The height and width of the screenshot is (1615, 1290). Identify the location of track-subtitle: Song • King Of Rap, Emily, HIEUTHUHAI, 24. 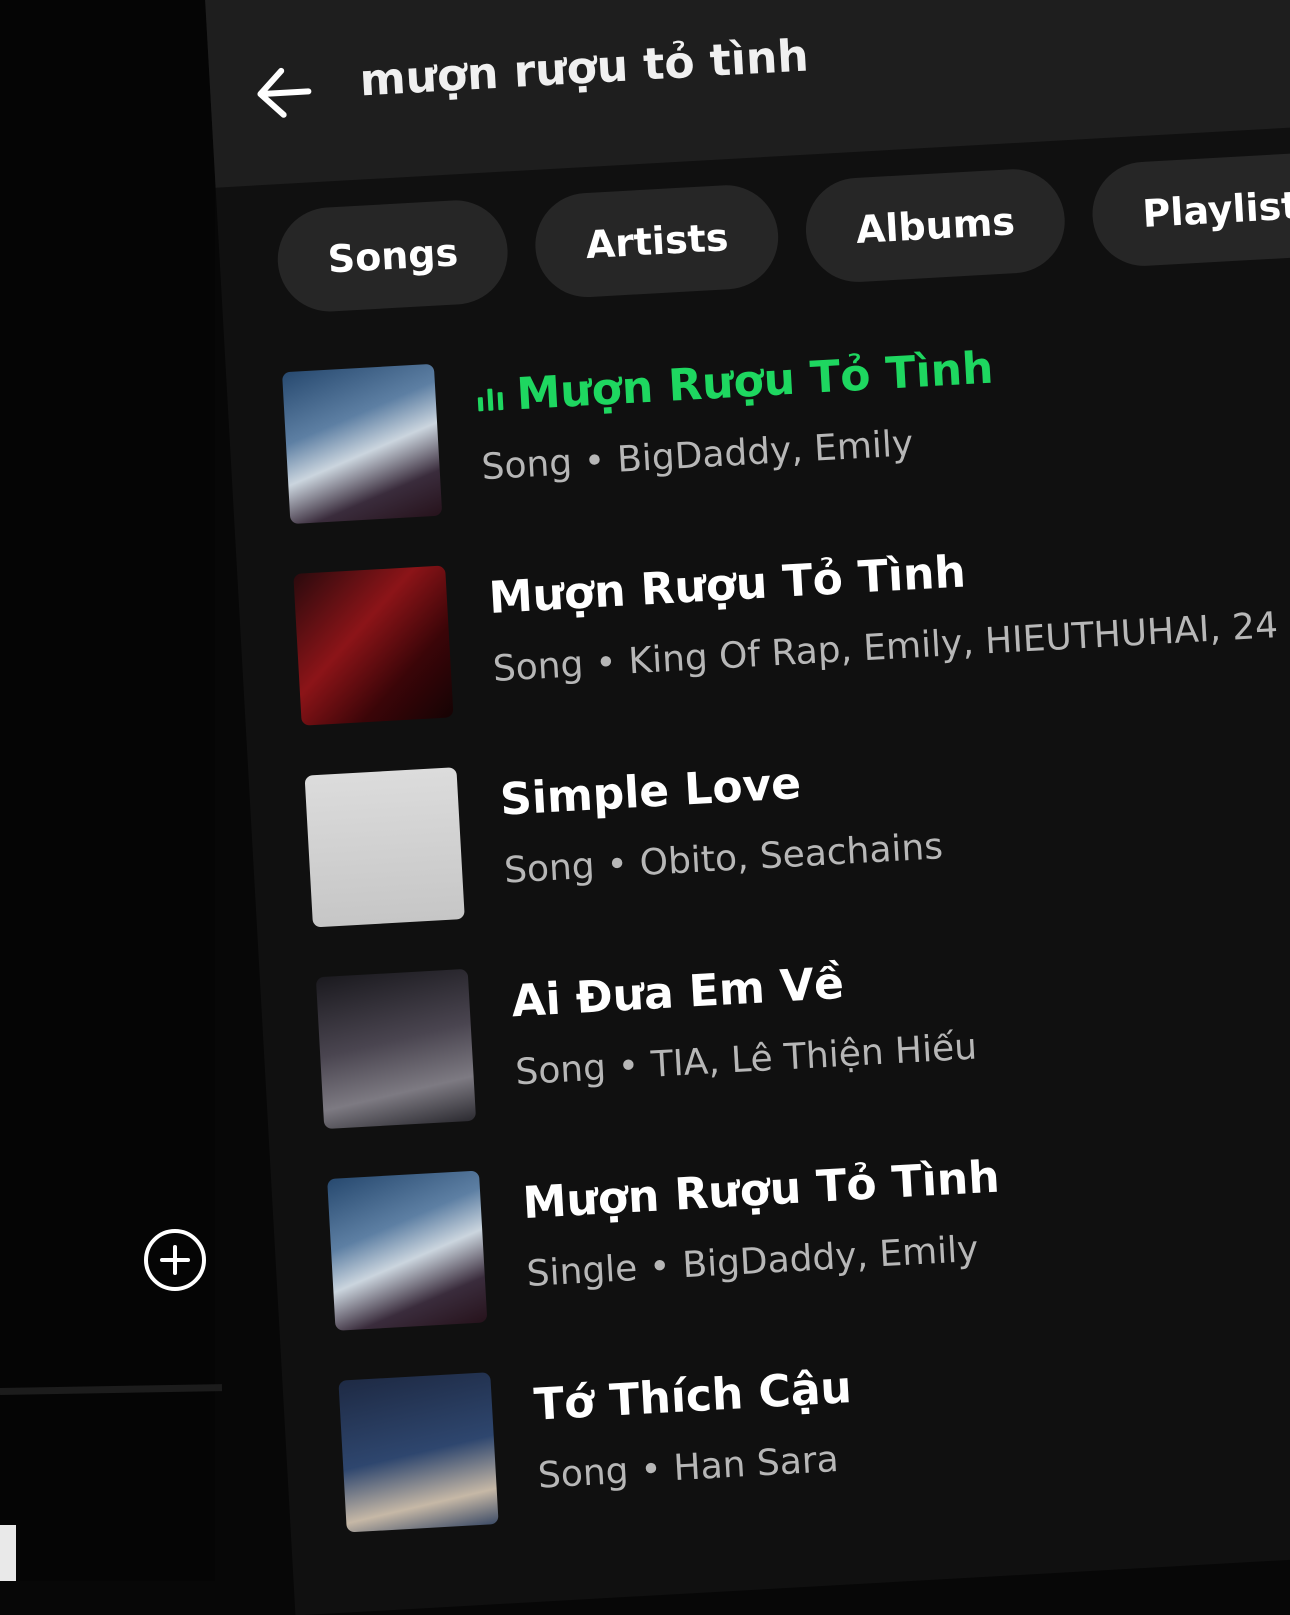
(885, 647).